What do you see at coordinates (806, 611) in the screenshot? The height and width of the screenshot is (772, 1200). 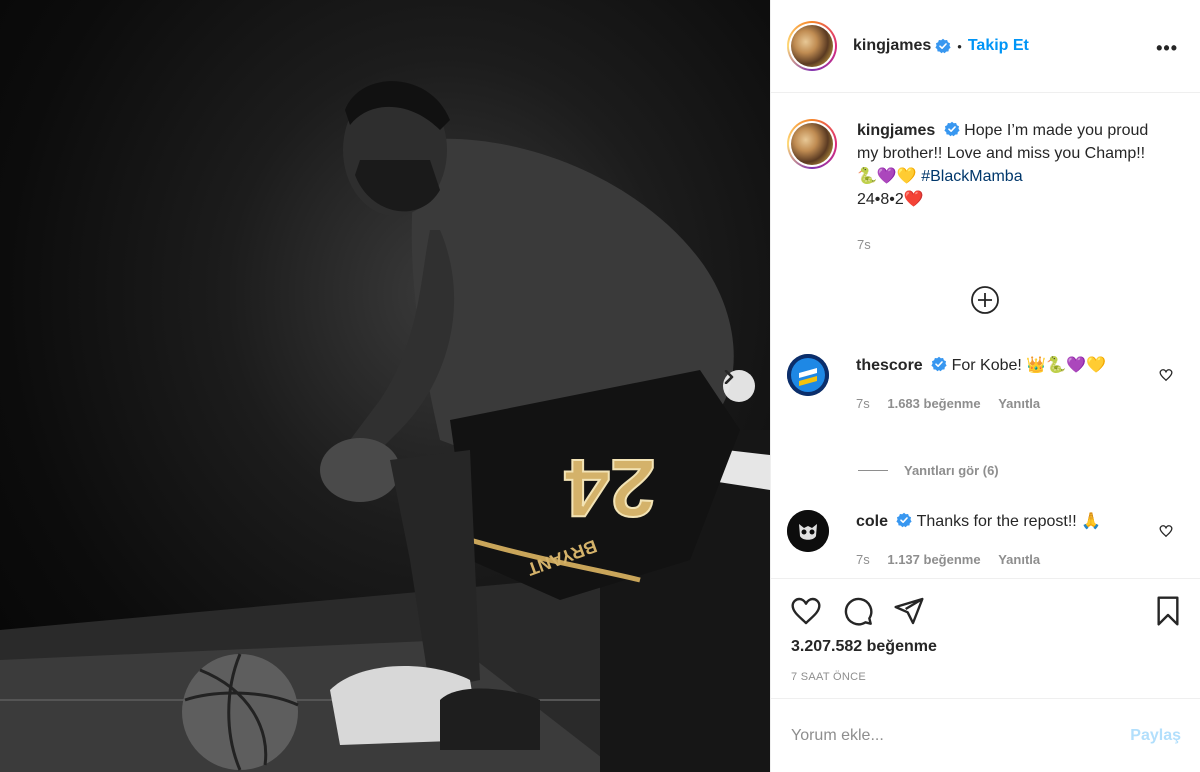 I see `heart-icon` at bounding box center [806, 611].